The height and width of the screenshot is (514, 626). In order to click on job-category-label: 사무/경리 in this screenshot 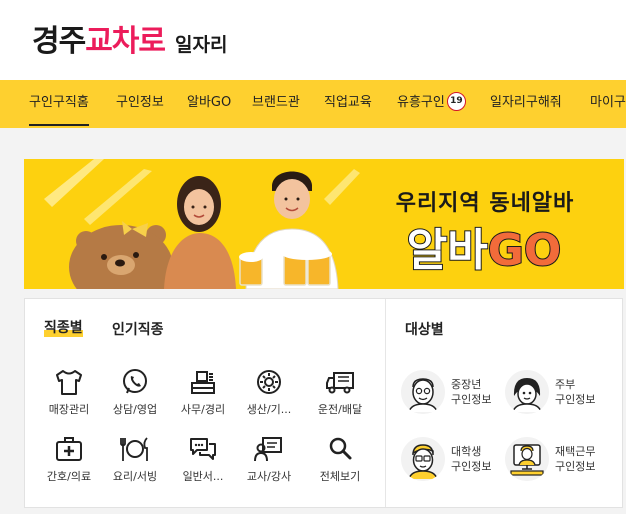, I will do `click(203, 409)`.